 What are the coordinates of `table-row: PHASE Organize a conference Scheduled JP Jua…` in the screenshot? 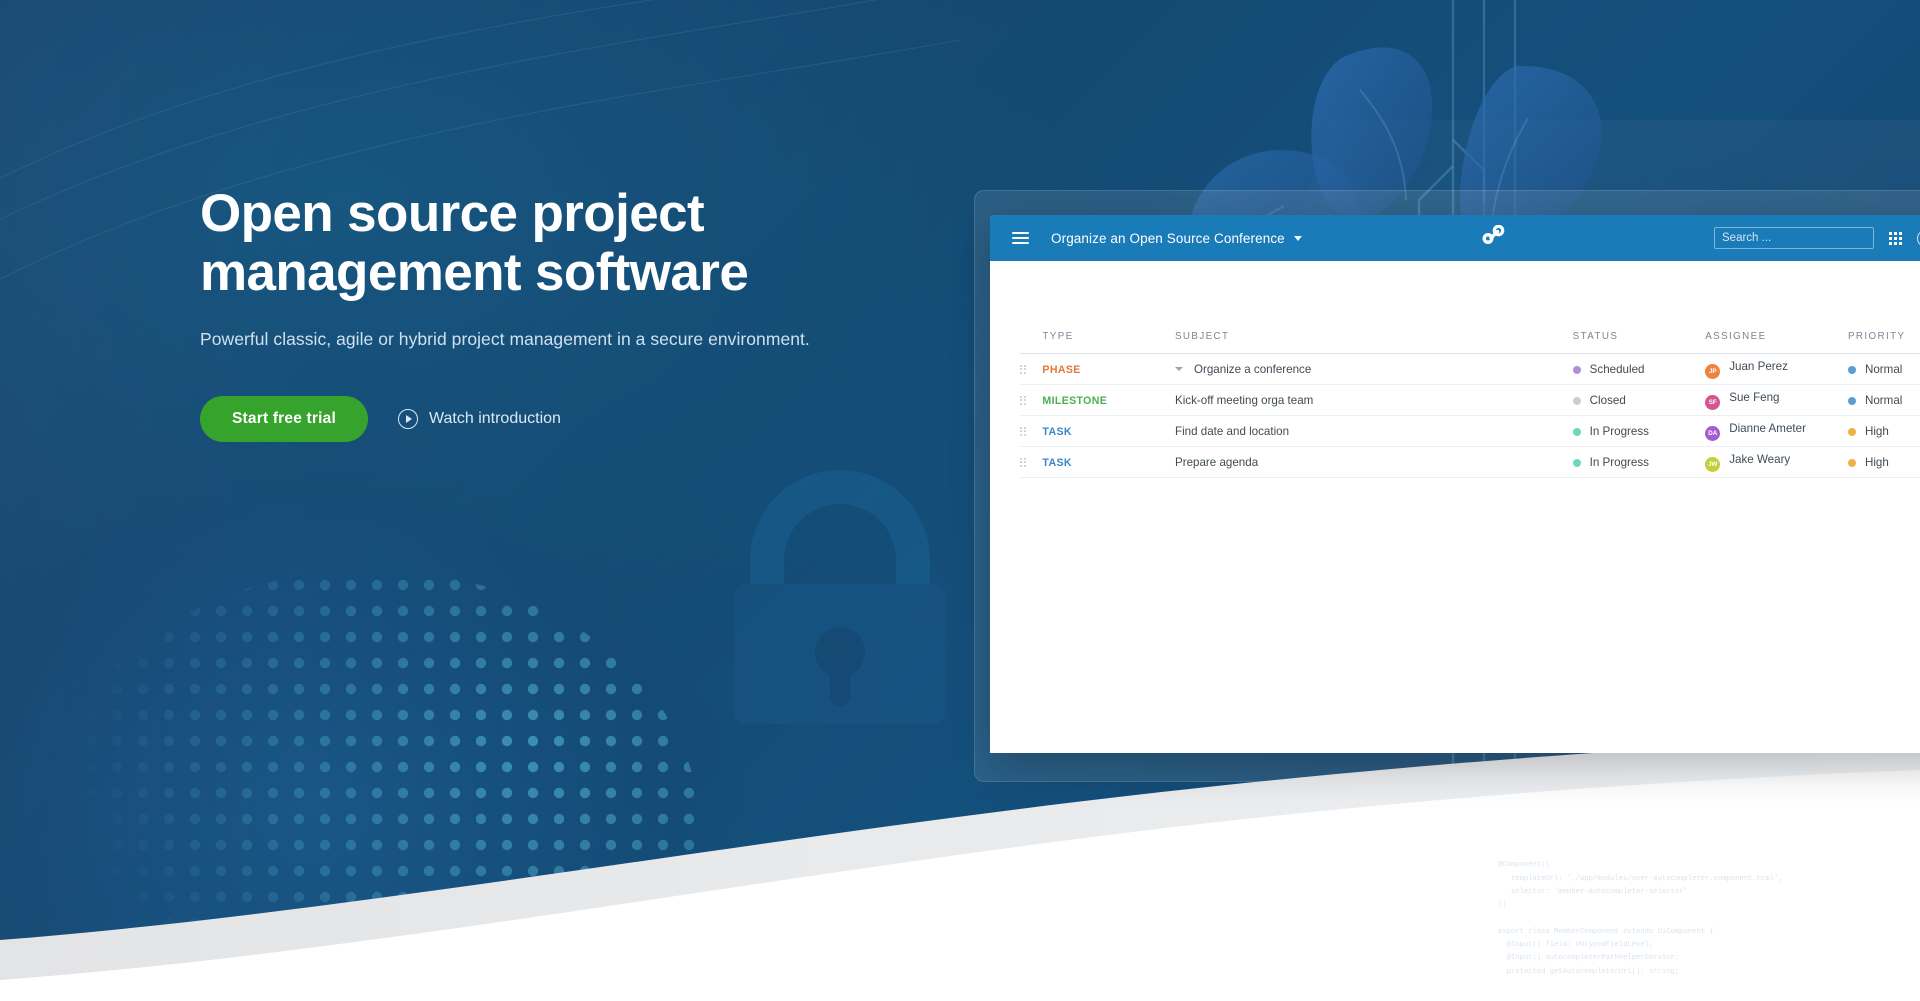 It's located at (1470, 369).